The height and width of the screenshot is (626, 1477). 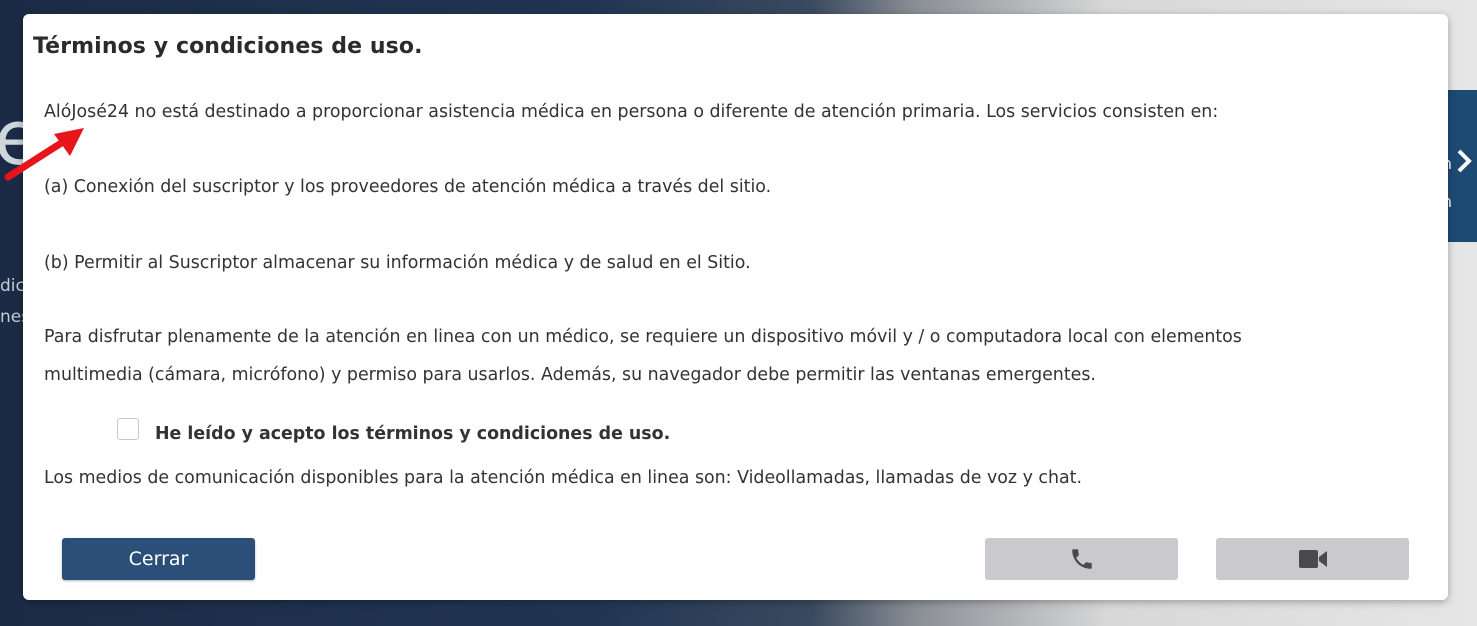 I want to click on accept-terms-checkbox, so click(x=128, y=429).